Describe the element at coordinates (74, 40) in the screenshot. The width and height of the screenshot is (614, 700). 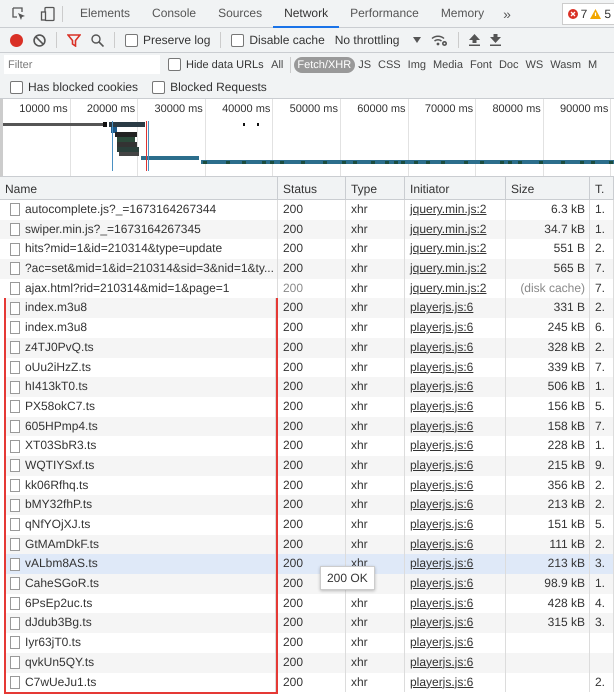
I see `filter-icon` at that location.